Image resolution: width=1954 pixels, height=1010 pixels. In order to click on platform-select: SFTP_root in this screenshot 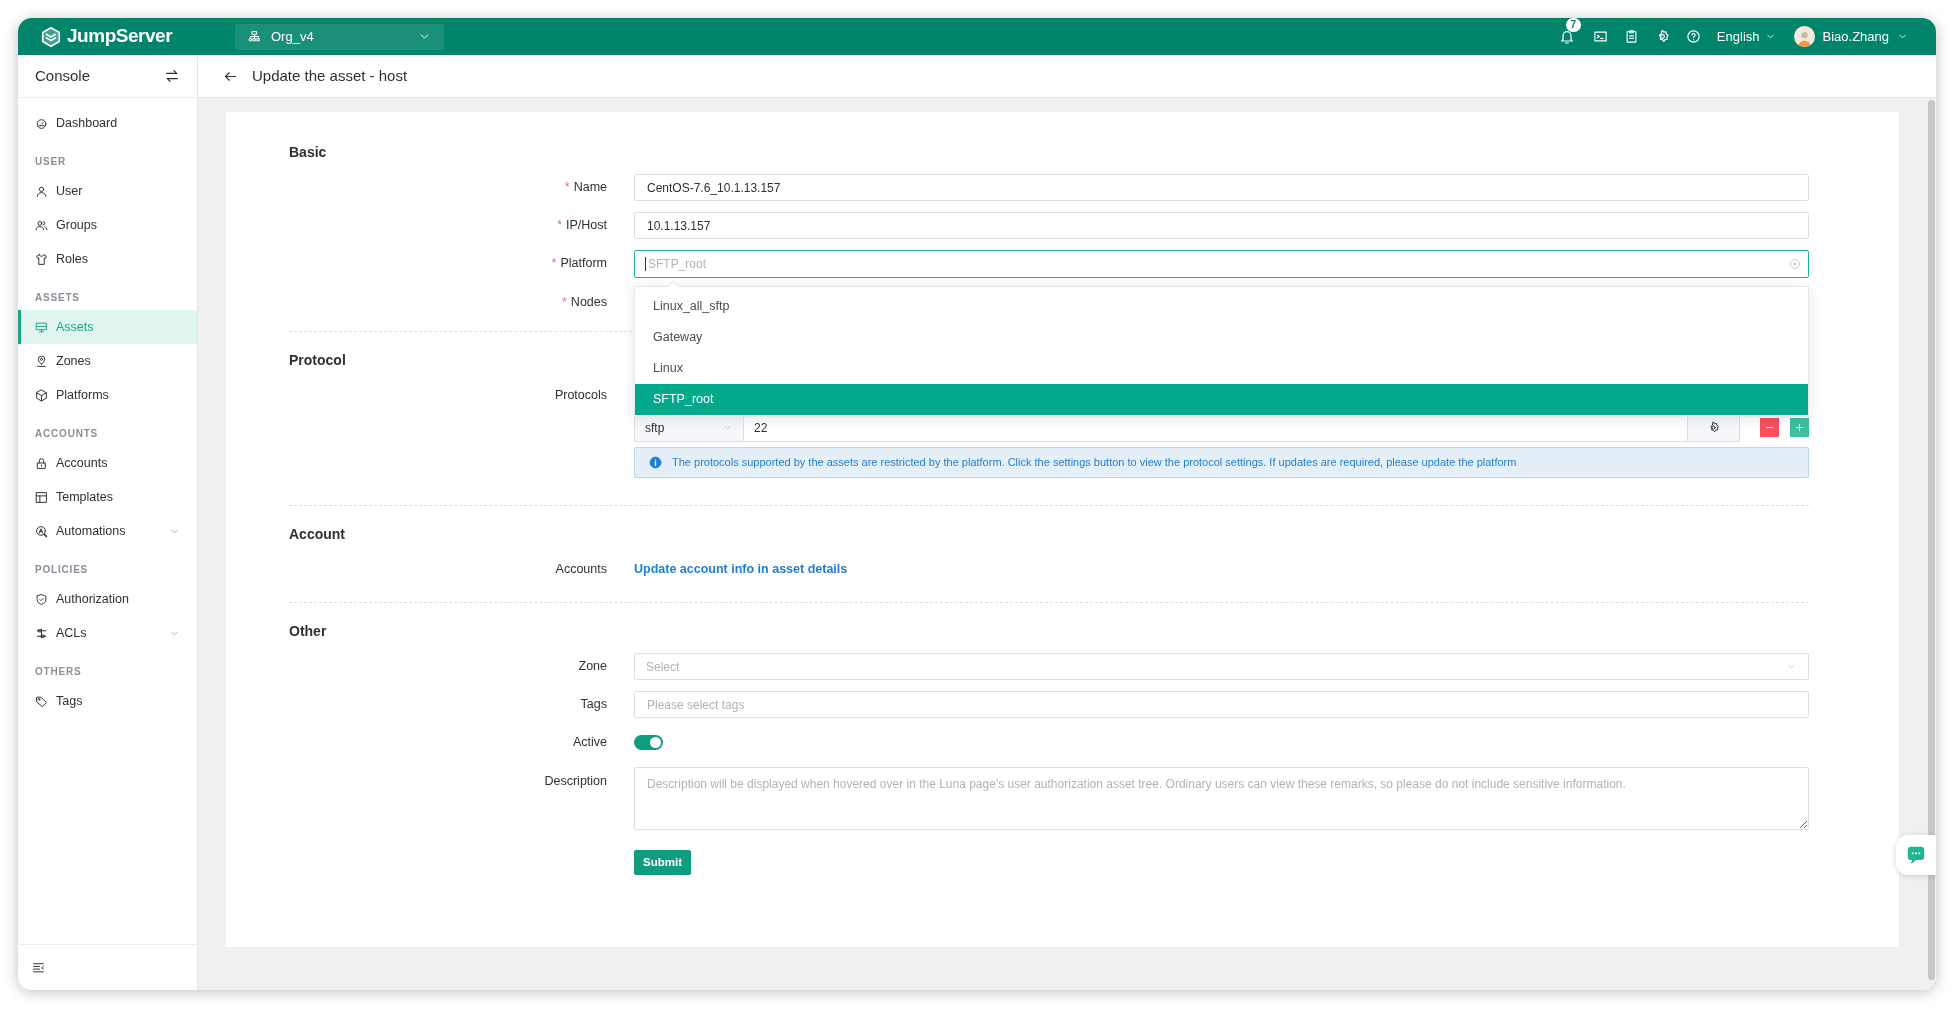, I will do `click(1221, 264)`.